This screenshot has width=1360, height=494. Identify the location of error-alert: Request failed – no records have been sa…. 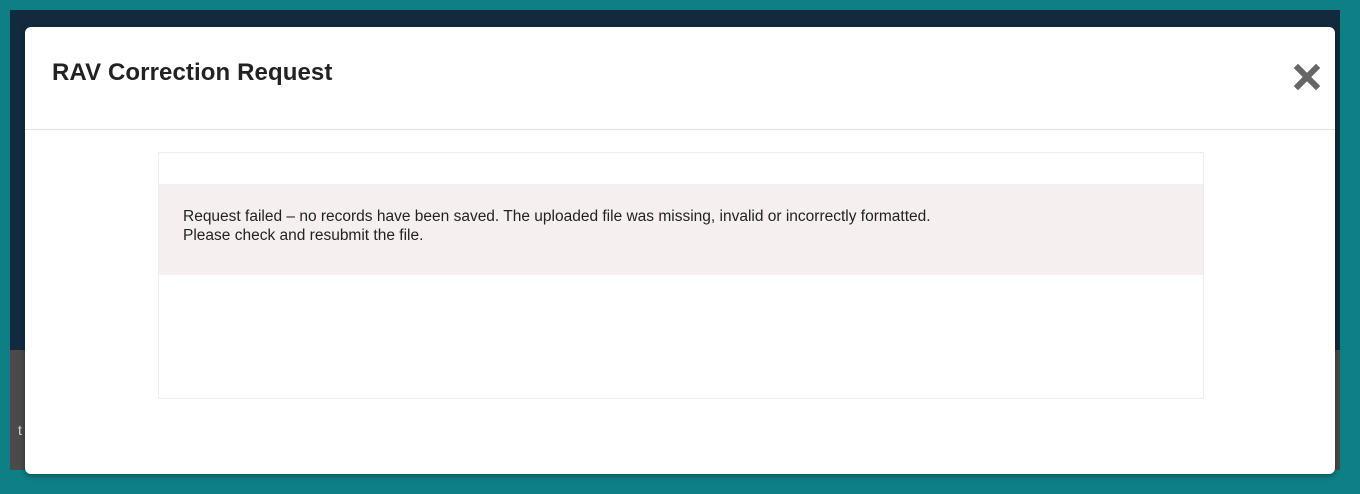
(681, 229).